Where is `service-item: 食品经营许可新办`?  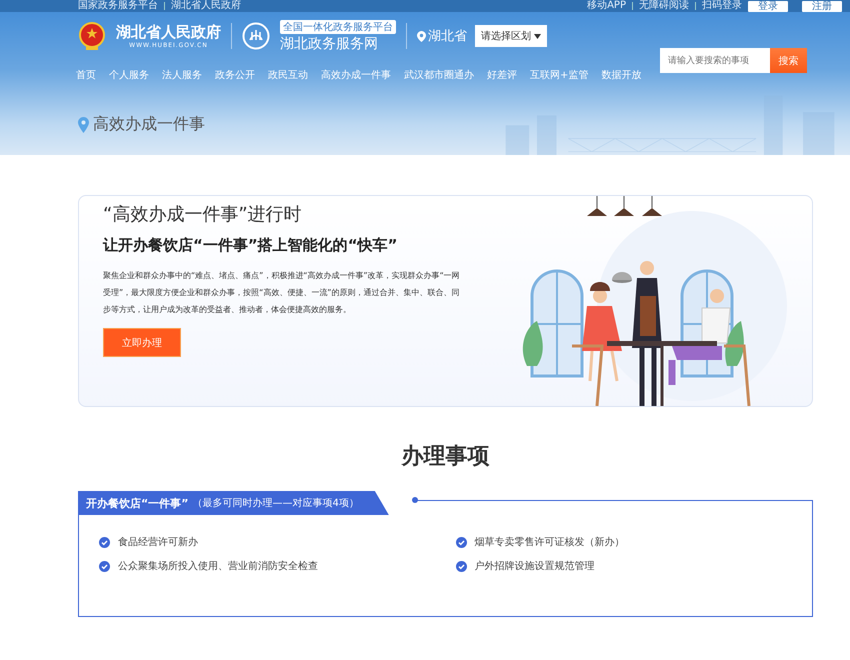
service-item: 食品经营许可新办 is located at coordinates (158, 542).